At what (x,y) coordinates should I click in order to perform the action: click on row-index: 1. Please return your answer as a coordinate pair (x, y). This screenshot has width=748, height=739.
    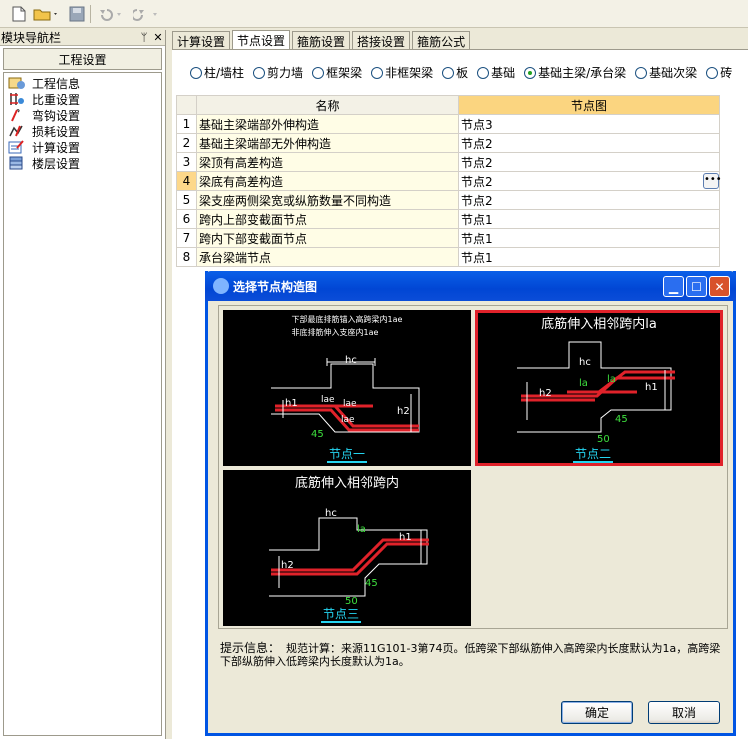
    Looking at the image, I should click on (186, 124).